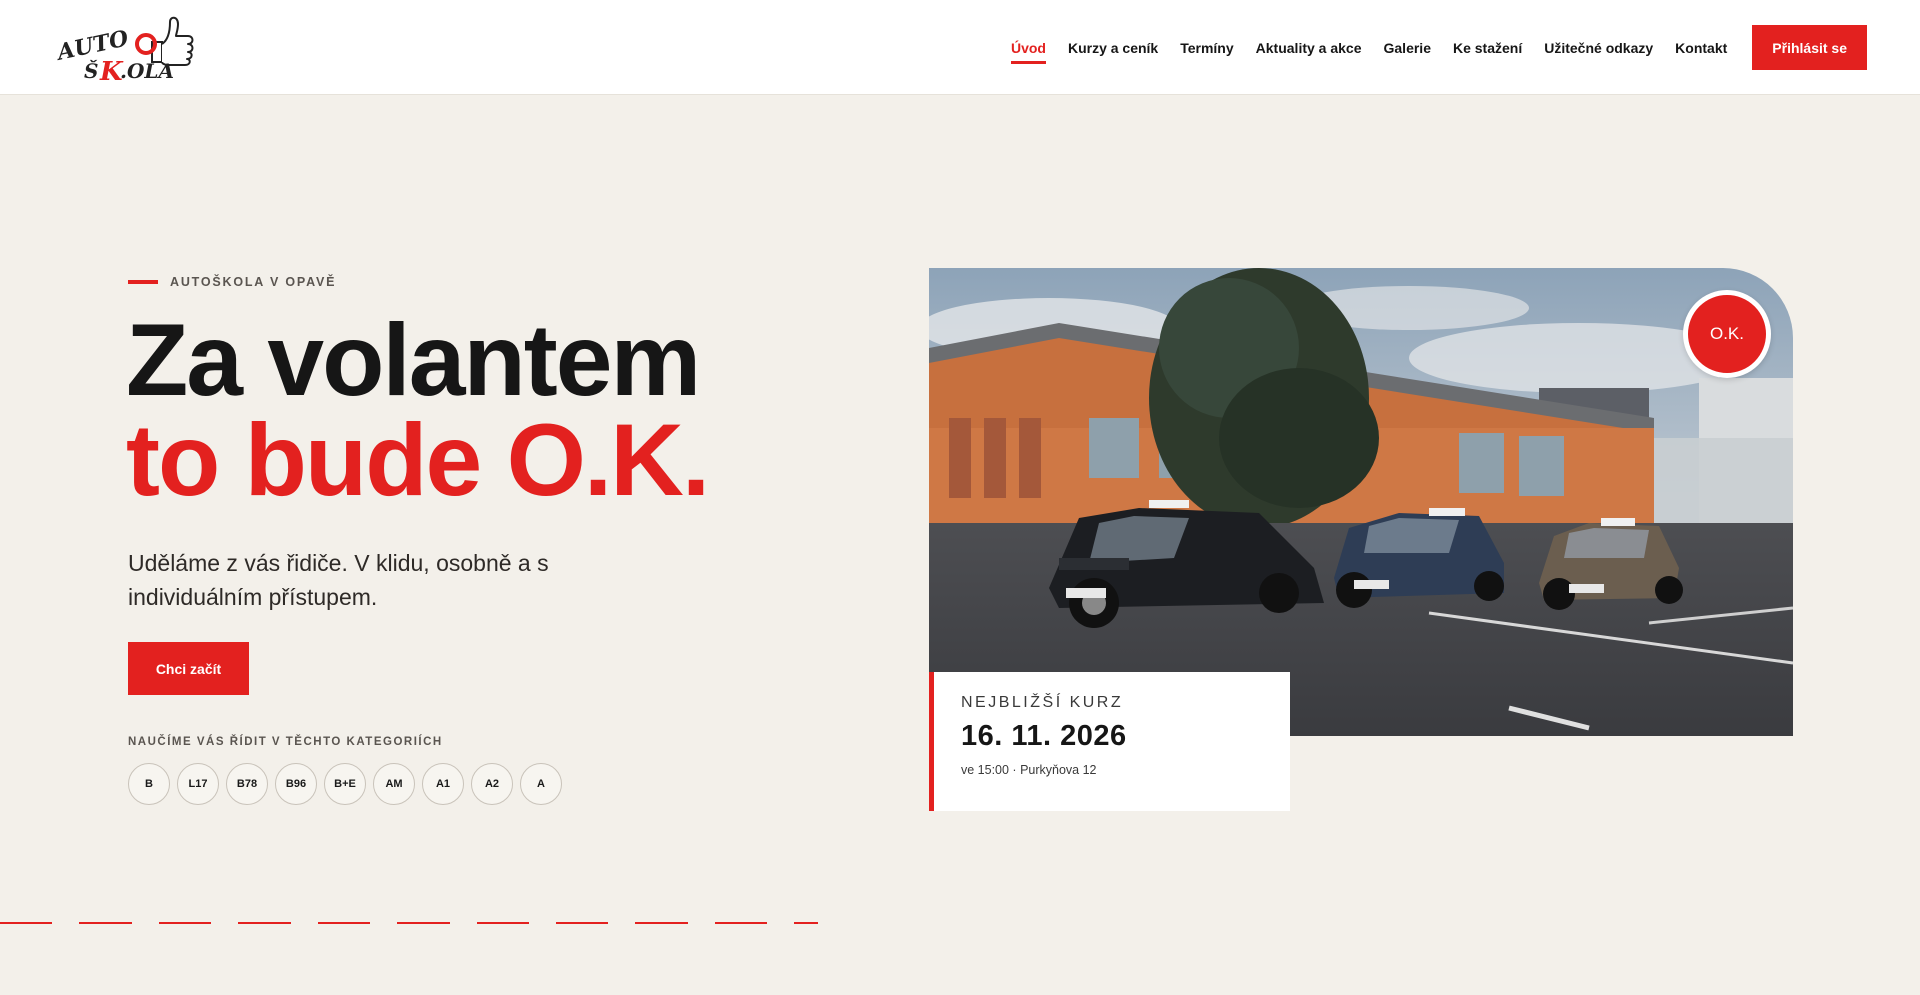 Image resolution: width=1920 pixels, height=995 pixels. Describe the element at coordinates (1044, 736) in the screenshot. I see `next-course-date: 16. 11. 2026` at that location.